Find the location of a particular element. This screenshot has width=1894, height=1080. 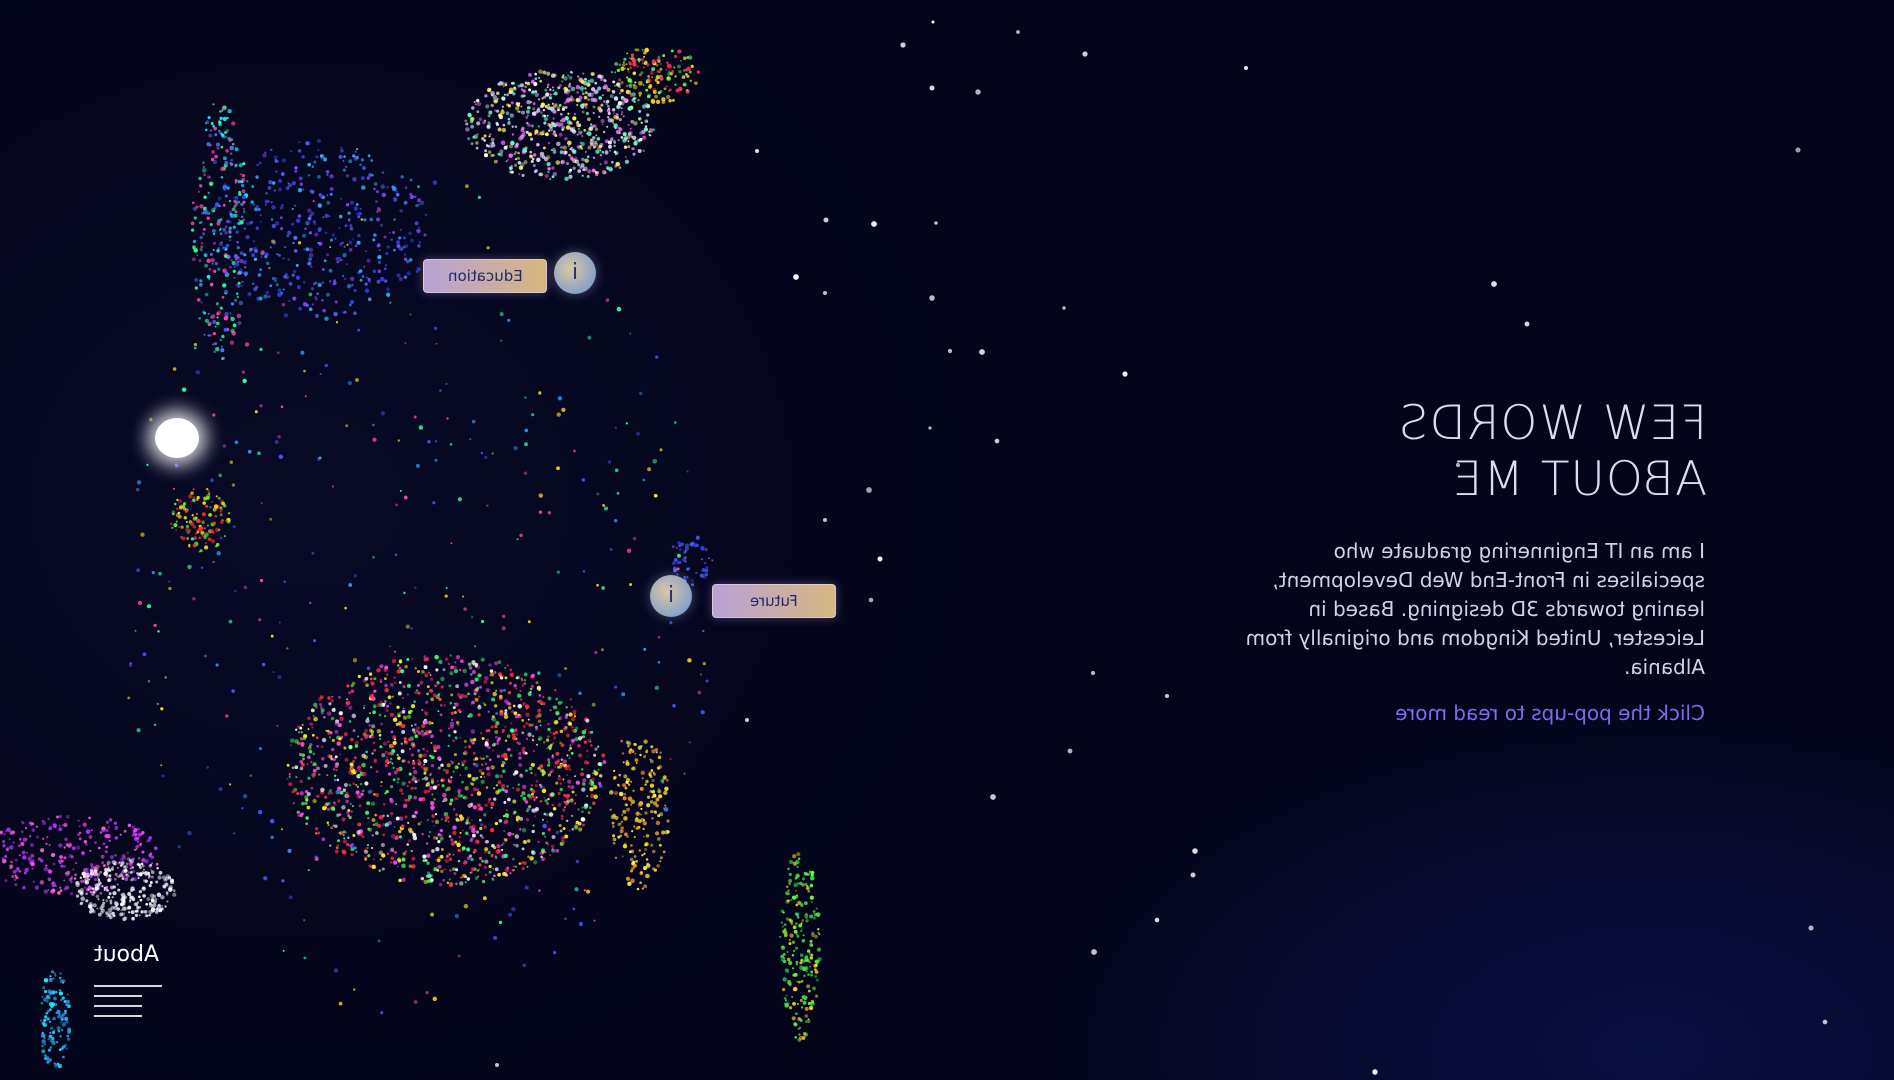

read-more-hint: Click the pop-ups to read more is located at coordinates (1550, 713).